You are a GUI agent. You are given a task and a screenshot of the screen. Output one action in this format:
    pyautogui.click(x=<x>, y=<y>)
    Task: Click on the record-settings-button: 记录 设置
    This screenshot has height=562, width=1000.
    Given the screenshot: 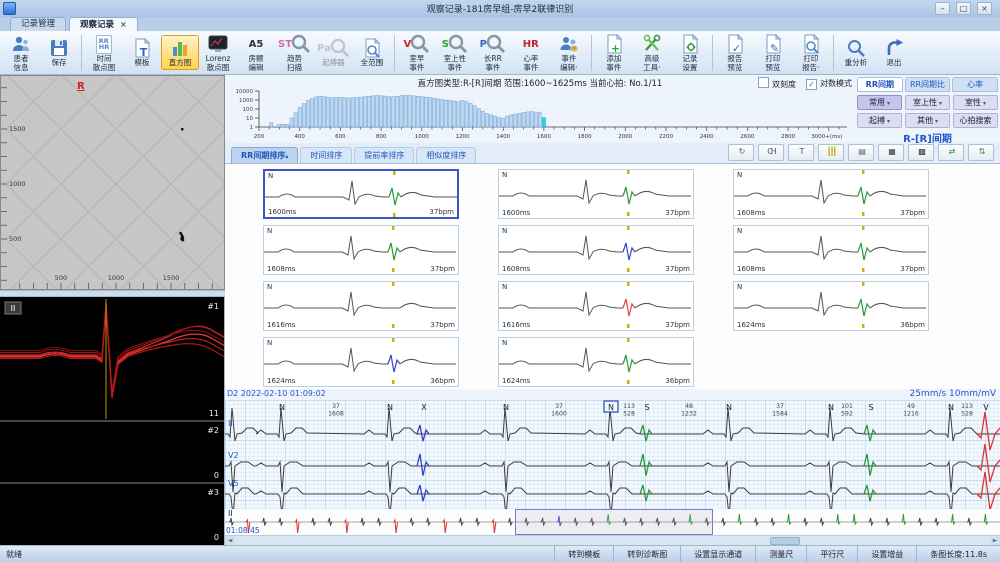 What is the action you would take?
    pyautogui.click(x=690, y=52)
    